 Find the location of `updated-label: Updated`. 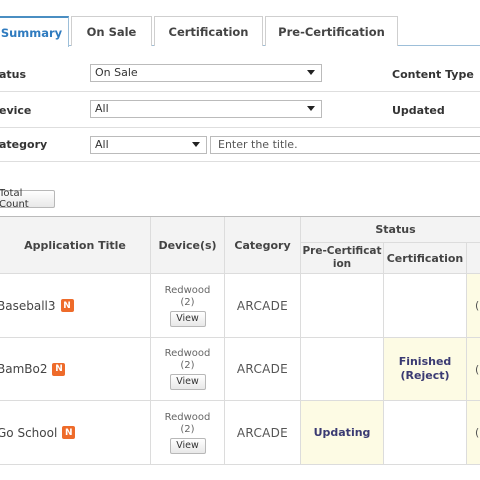

updated-label: Updated is located at coordinates (418, 110).